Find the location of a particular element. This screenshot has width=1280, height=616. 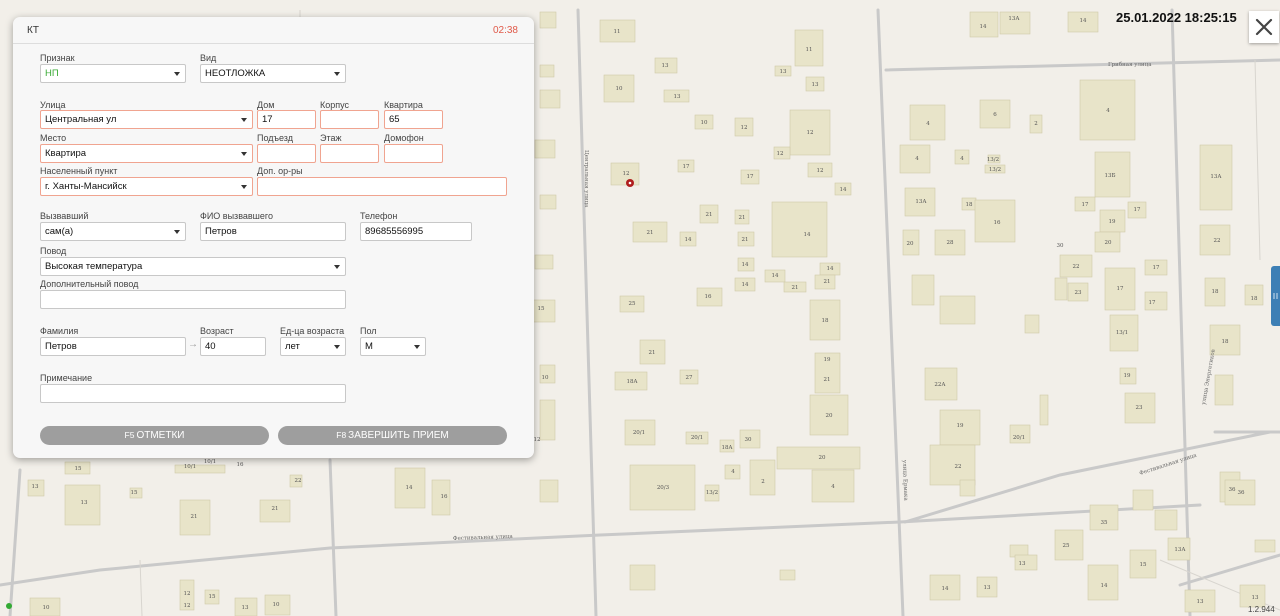

house-number-label: 13А is located at coordinates (1180, 550).